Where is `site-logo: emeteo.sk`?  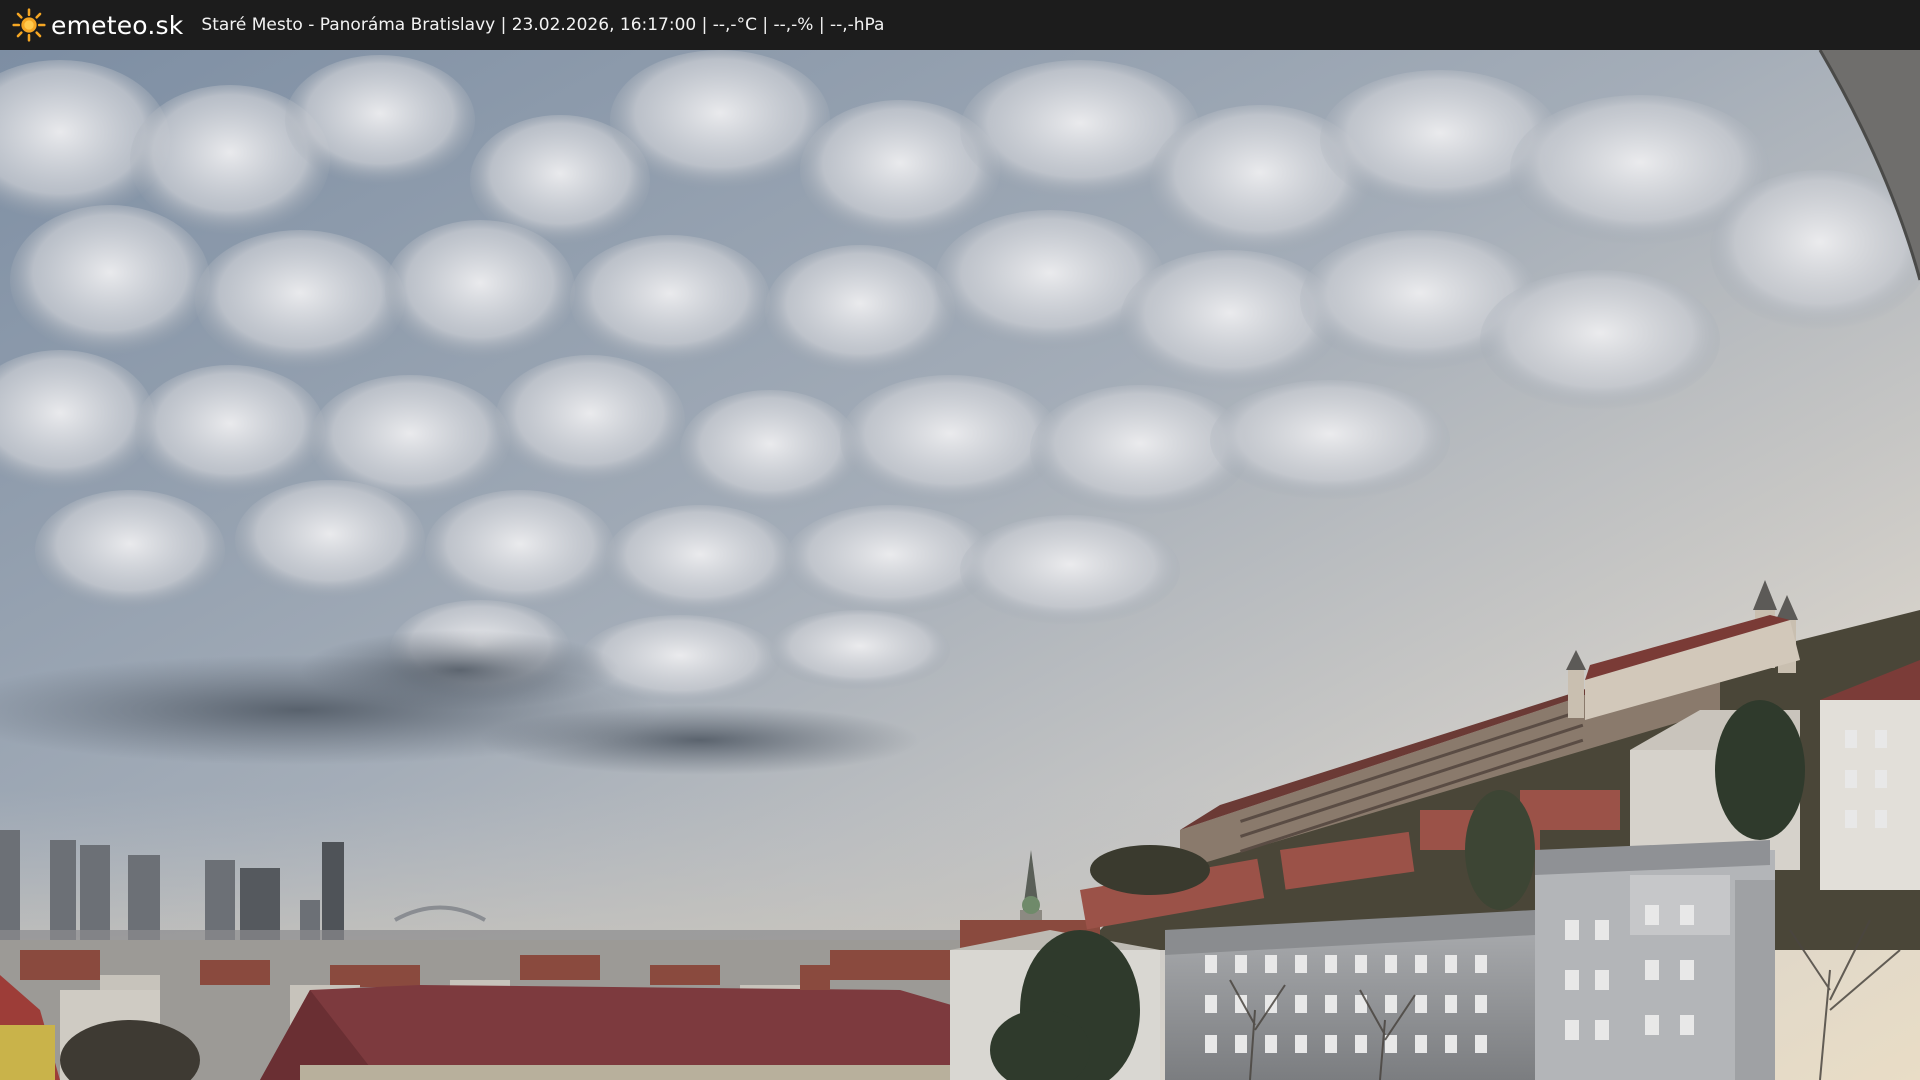
site-logo: emeteo.sk is located at coordinates (97, 25).